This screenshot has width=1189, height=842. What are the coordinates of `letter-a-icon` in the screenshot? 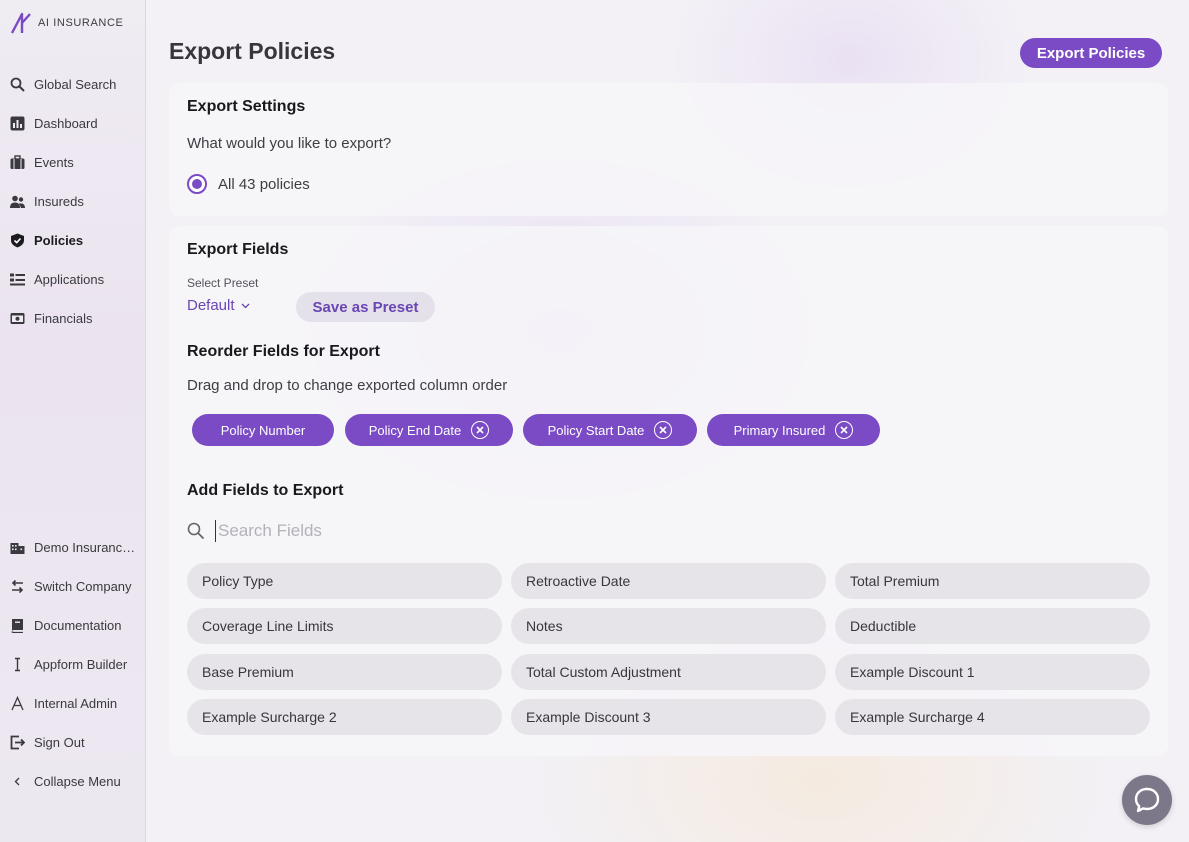 It's located at (17, 703).